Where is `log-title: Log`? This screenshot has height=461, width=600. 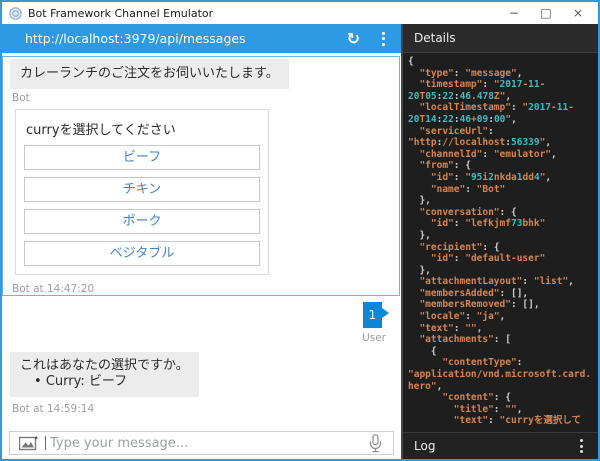
log-title: Log is located at coordinates (425, 446).